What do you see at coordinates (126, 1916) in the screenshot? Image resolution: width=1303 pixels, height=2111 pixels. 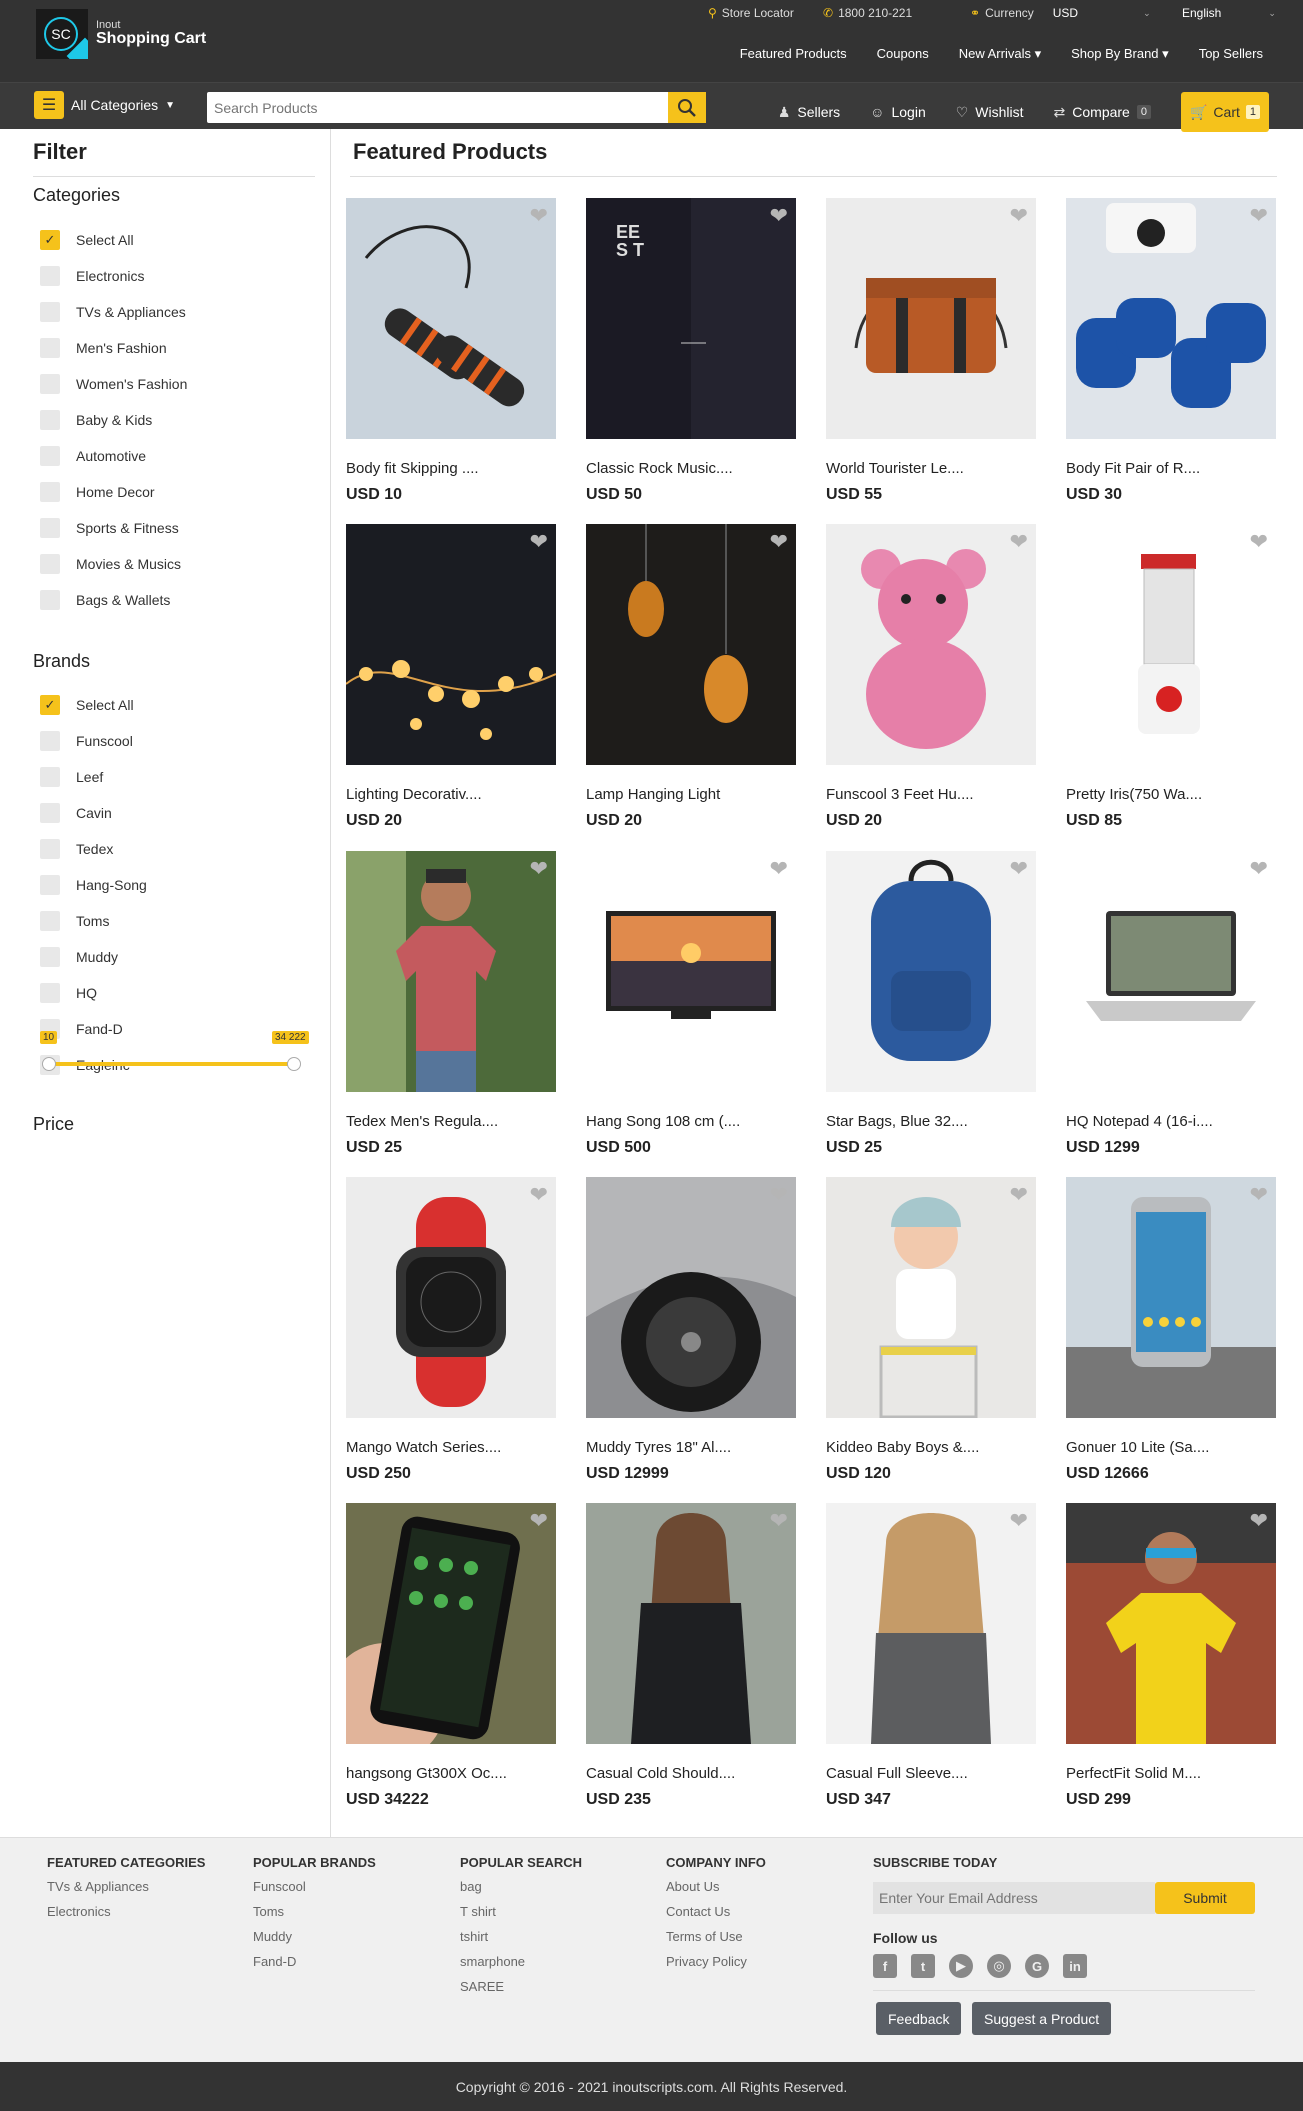 I see `footer-link: Electronics` at bounding box center [126, 1916].